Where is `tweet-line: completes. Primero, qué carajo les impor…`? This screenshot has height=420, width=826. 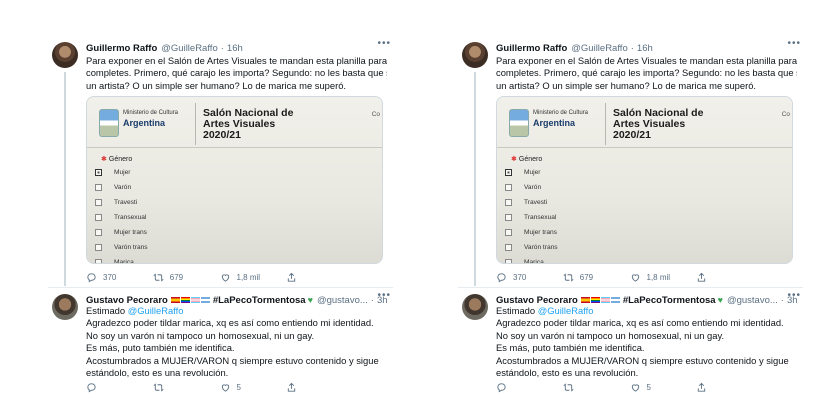 tweet-line: completes. Primero, qué carajo les impor… is located at coordinates (646, 73).